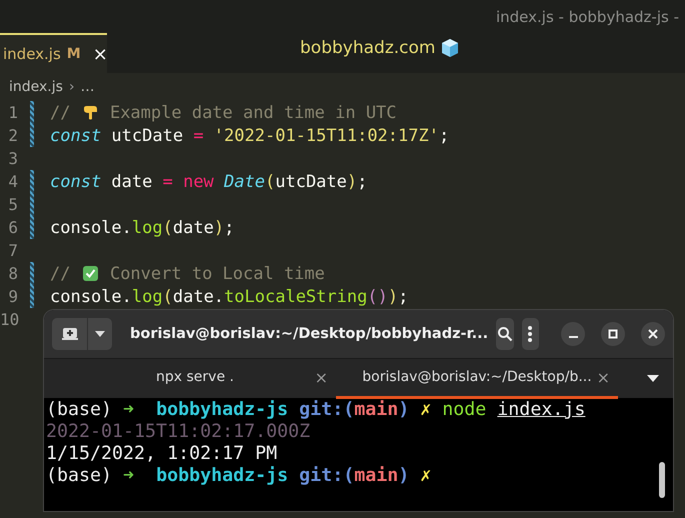 This screenshot has width=685, height=518. I want to click on code-text: console.log(date);, so click(142, 228).